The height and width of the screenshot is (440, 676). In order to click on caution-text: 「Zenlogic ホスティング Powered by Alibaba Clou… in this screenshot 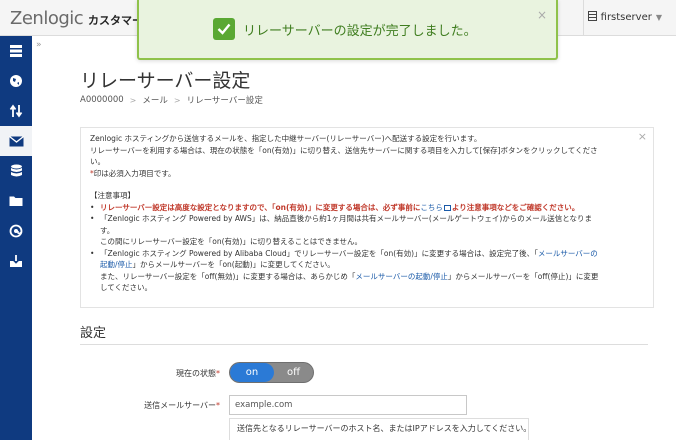, I will do `click(319, 253)`.